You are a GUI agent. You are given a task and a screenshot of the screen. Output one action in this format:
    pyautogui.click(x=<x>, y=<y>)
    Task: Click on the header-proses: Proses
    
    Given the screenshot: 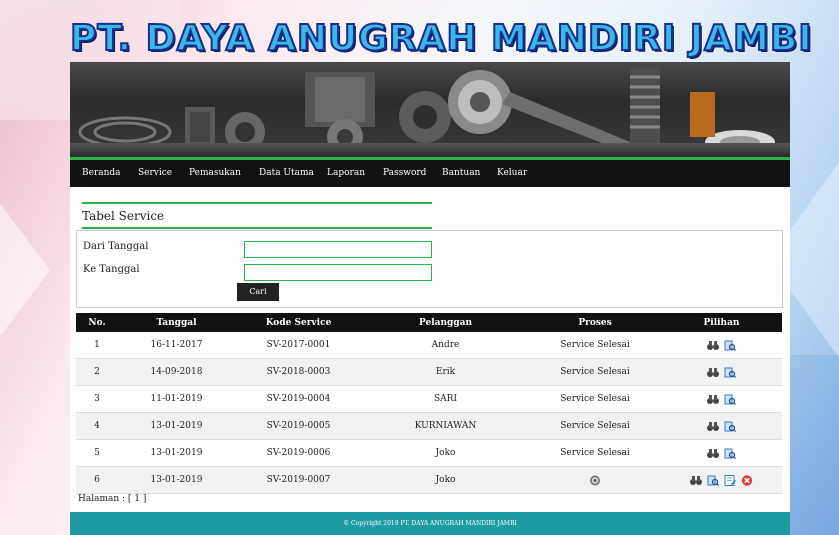 What is the action you would take?
    pyautogui.click(x=595, y=322)
    